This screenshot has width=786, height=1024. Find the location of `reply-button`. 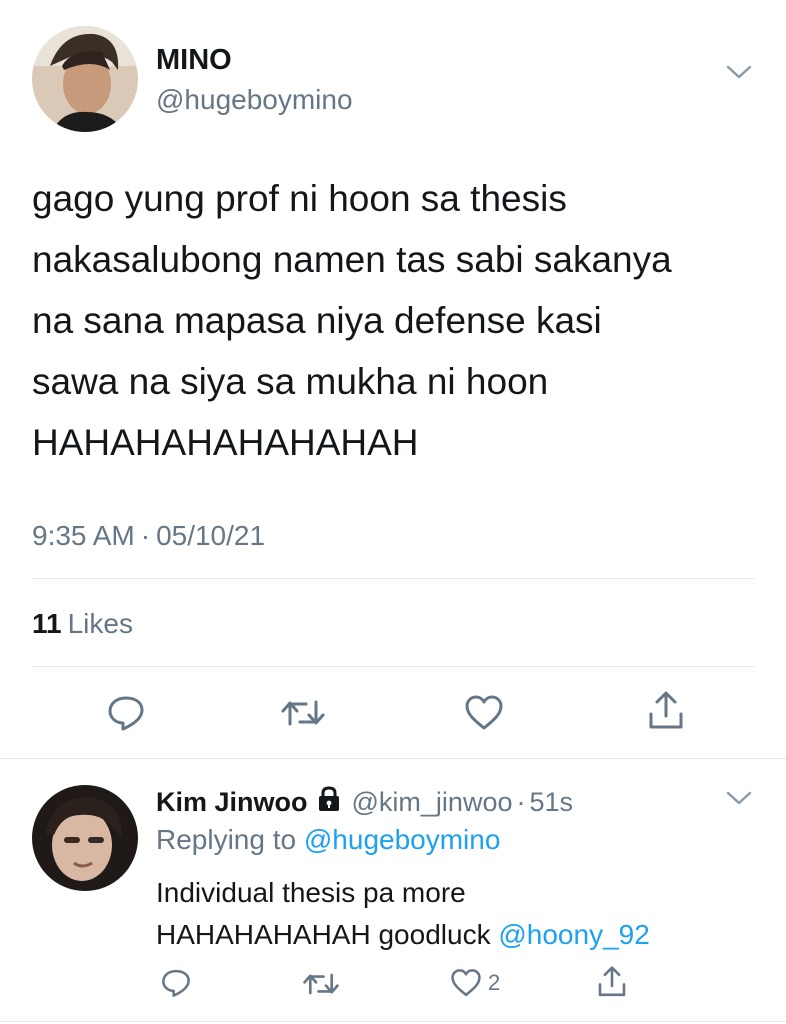

reply-button is located at coordinates (126, 713).